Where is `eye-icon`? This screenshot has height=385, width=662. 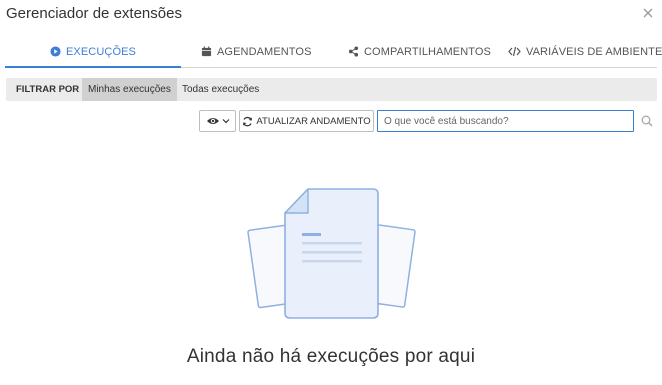 eye-icon is located at coordinates (212, 121).